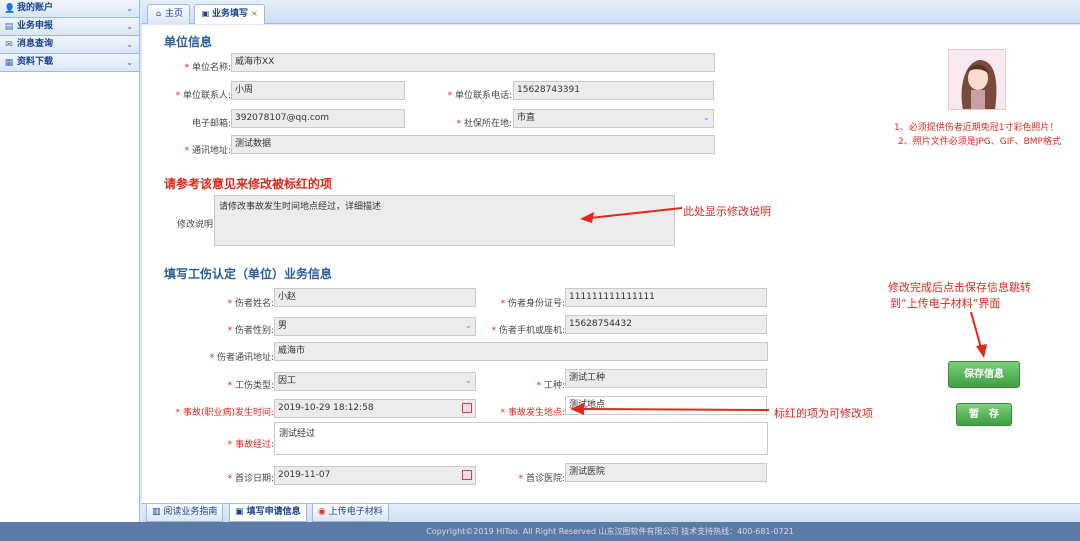  Describe the element at coordinates (823, 413) in the screenshot. I see `editable-annotation: 标红的项为可修改项` at that location.